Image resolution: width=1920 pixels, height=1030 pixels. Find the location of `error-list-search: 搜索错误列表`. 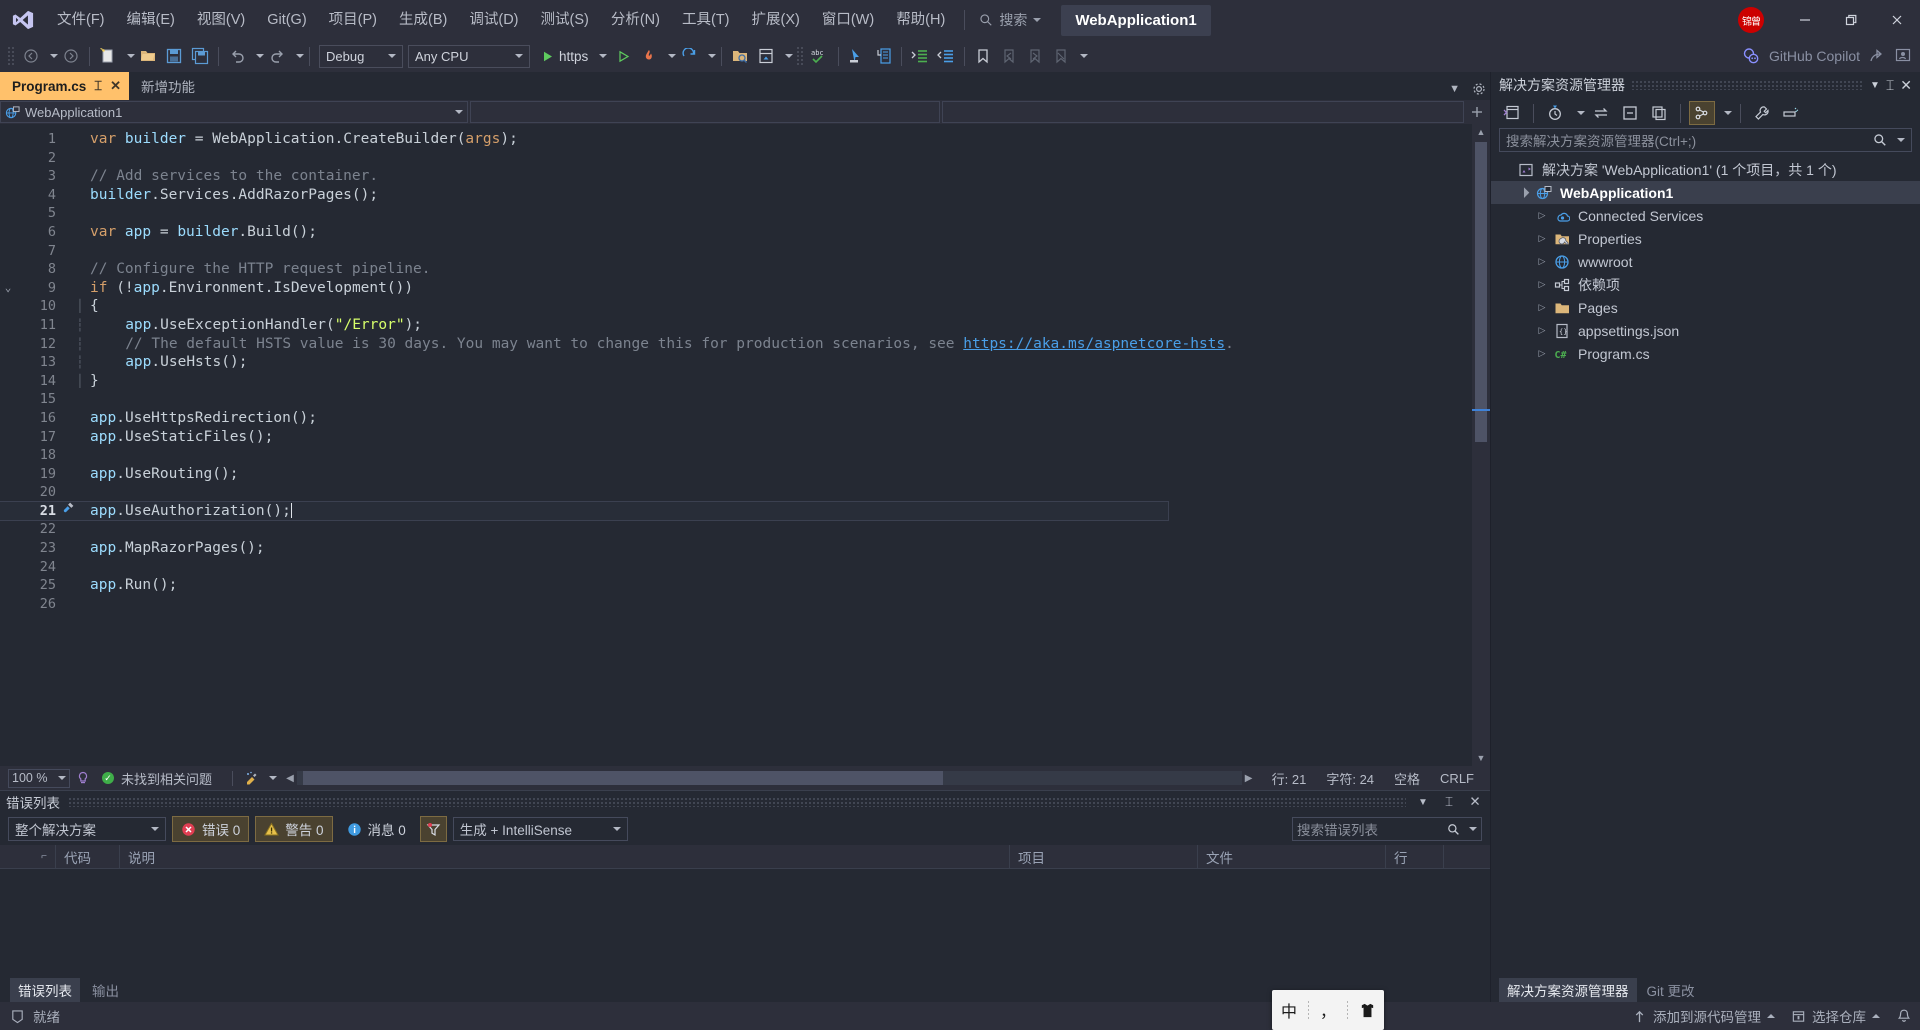

error-list-search: 搜索错误列表 is located at coordinates (1387, 829).